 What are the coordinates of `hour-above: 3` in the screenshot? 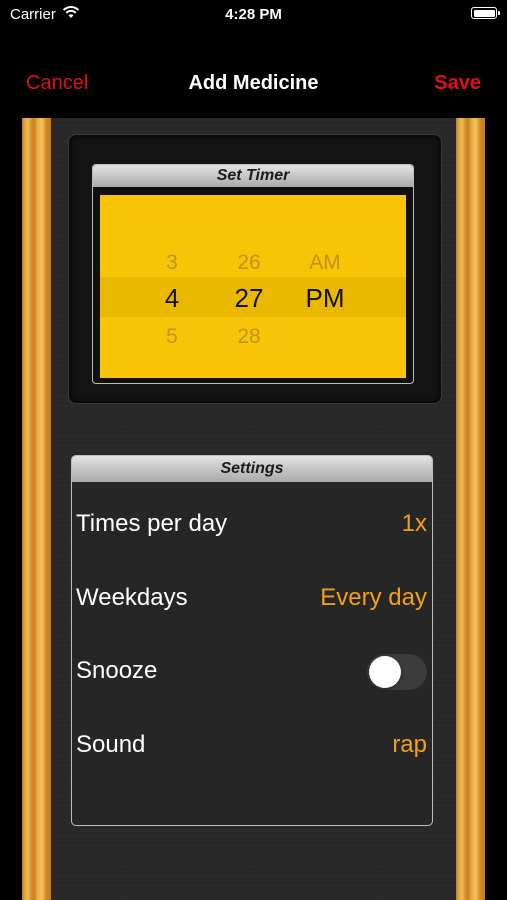 It's located at (172, 263).